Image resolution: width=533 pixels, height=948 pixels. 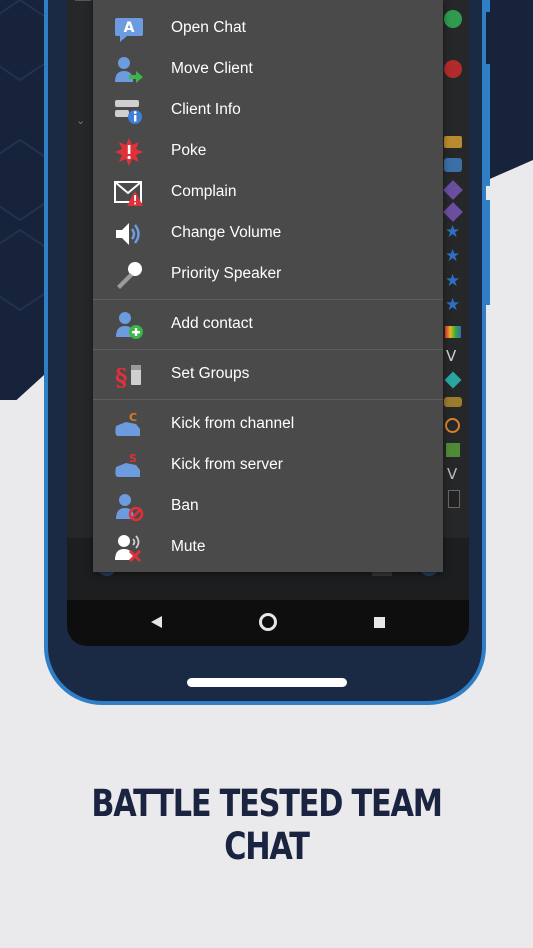 I want to click on rocket-league-icon, so click(x=453, y=165).